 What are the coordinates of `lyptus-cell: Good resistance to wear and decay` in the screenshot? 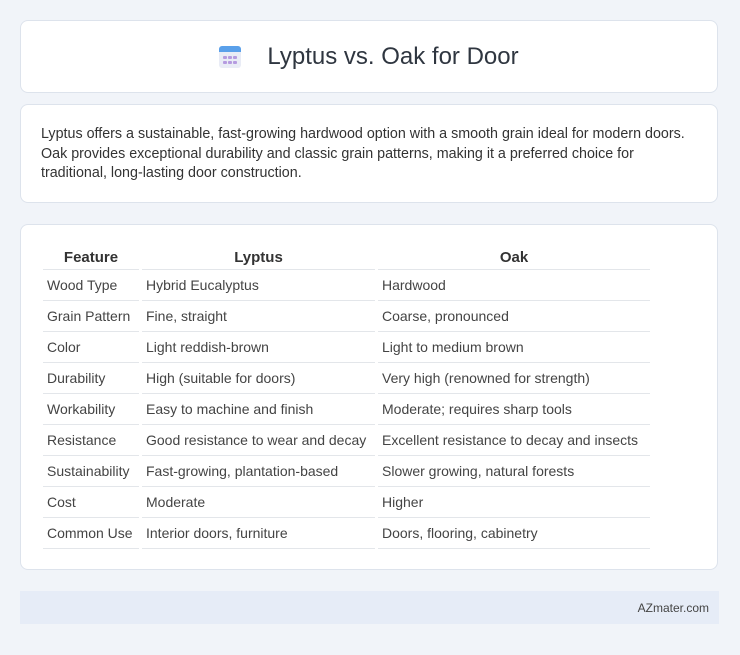 It's located at (258, 440).